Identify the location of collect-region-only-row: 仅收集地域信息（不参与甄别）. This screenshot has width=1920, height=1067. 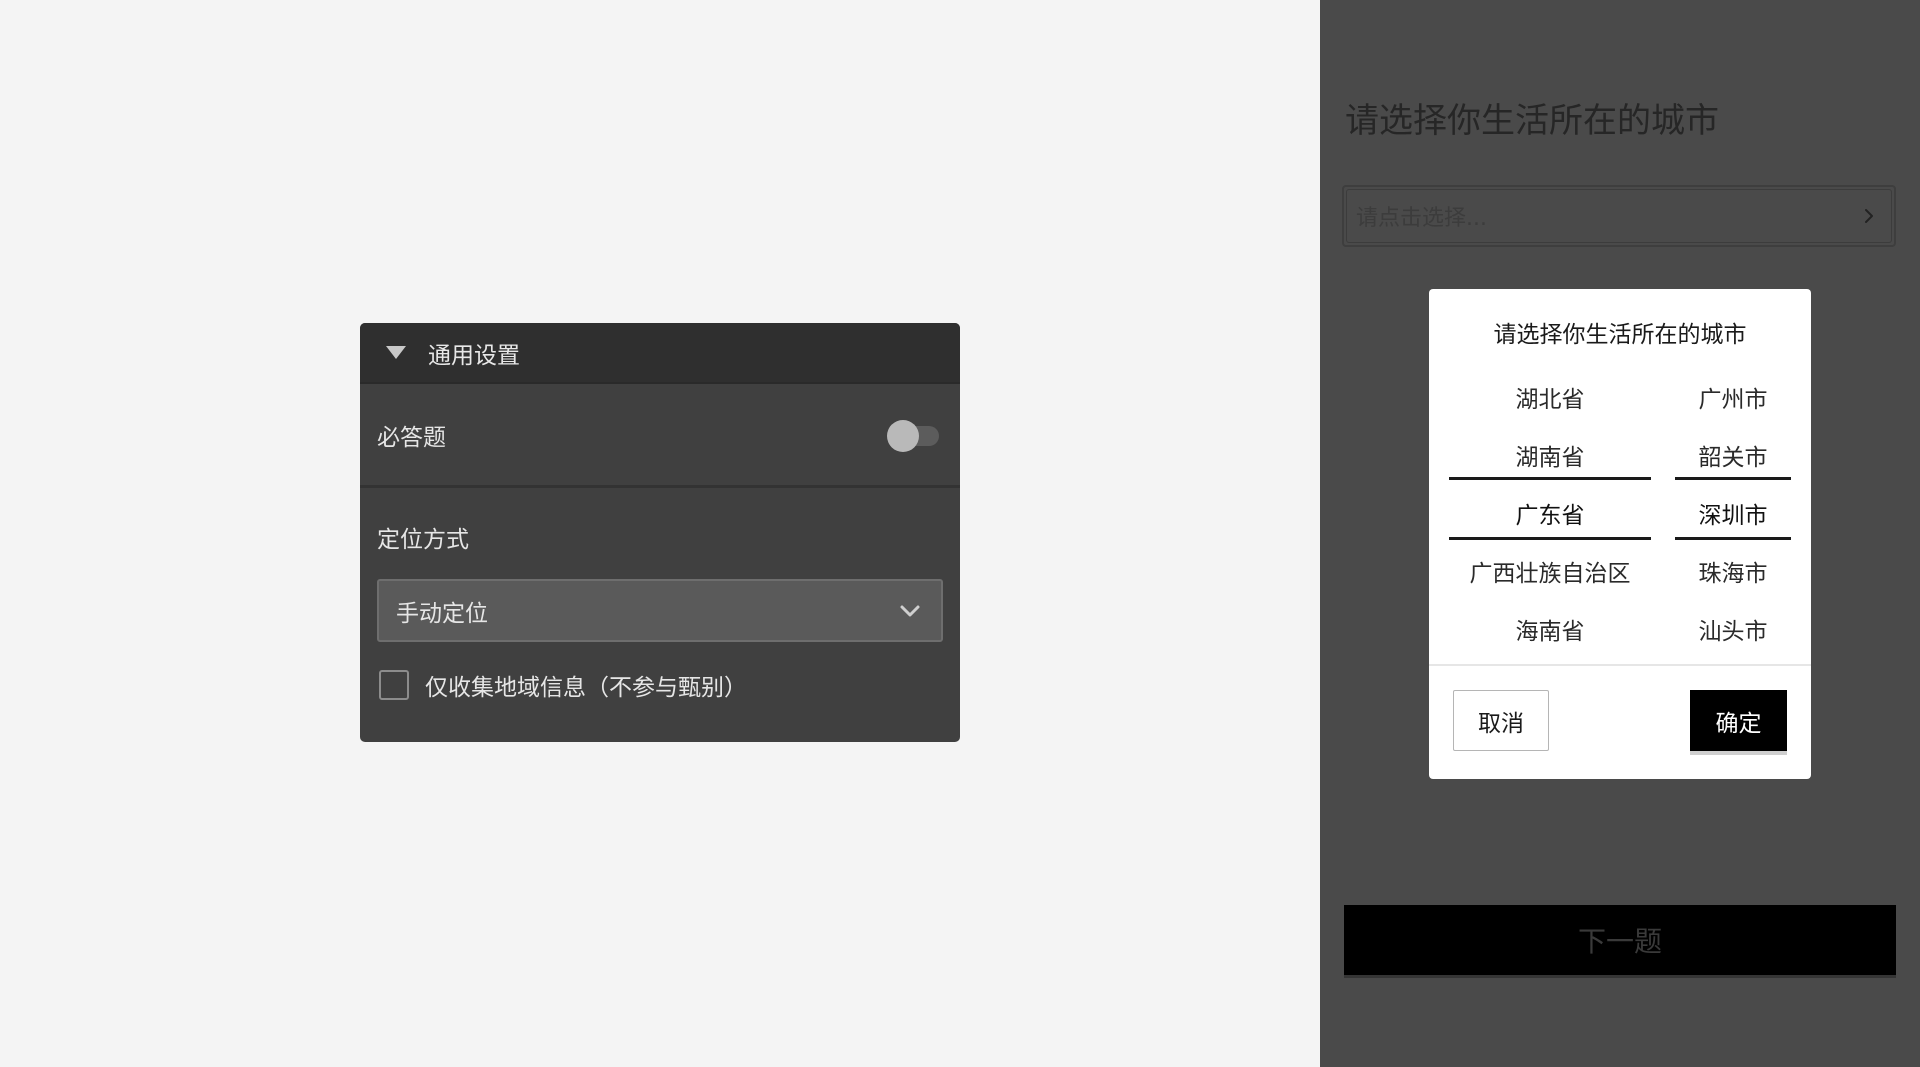
(660, 685).